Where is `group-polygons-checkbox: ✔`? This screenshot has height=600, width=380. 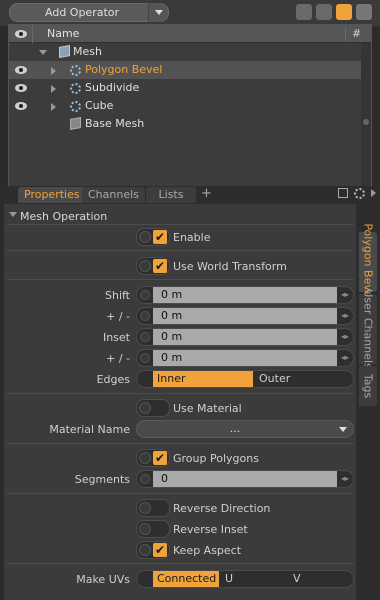
group-polygons-checkbox: ✔ is located at coordinates (153, 458).